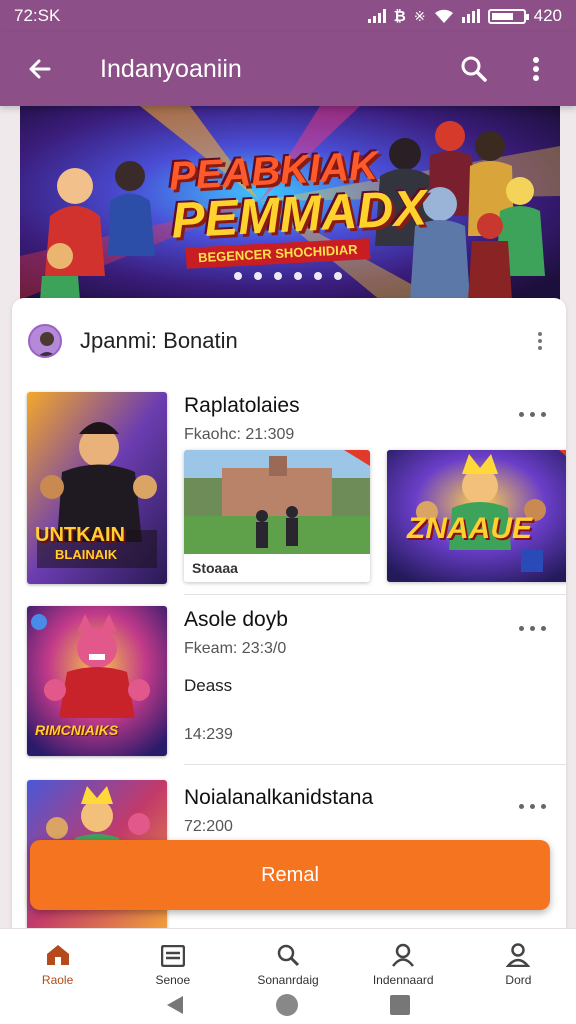  I want to click on item-title: Noialanalkanidstana, so click(279, 797).